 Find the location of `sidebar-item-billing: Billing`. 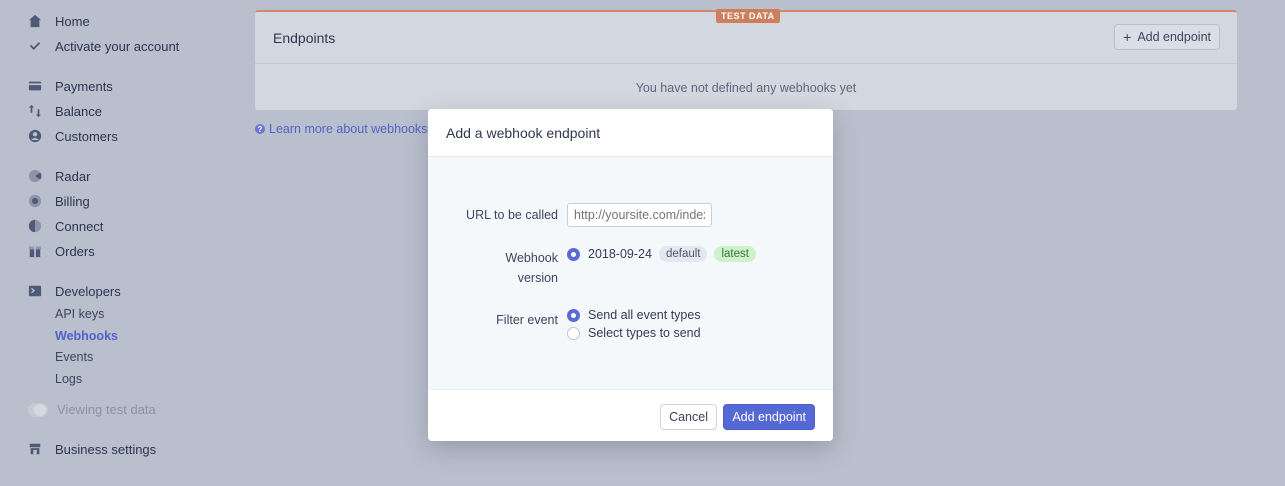

sidebar-item-billing: Billing is located at coordinates (58, 201).